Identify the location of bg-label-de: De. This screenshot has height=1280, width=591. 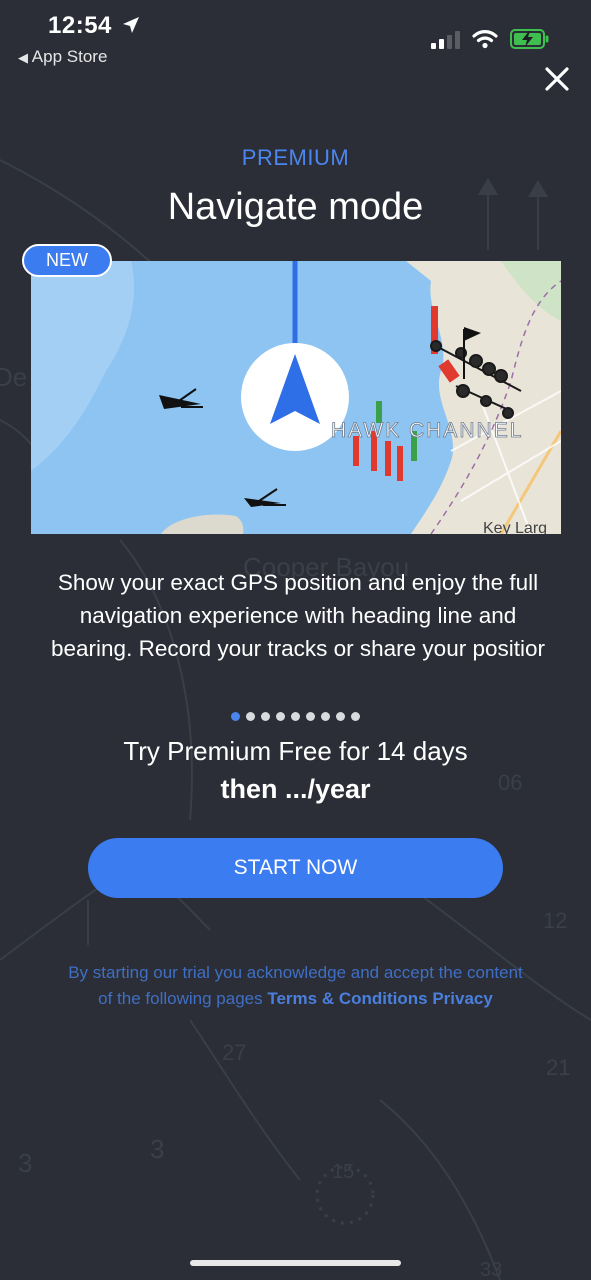
(13, 377).